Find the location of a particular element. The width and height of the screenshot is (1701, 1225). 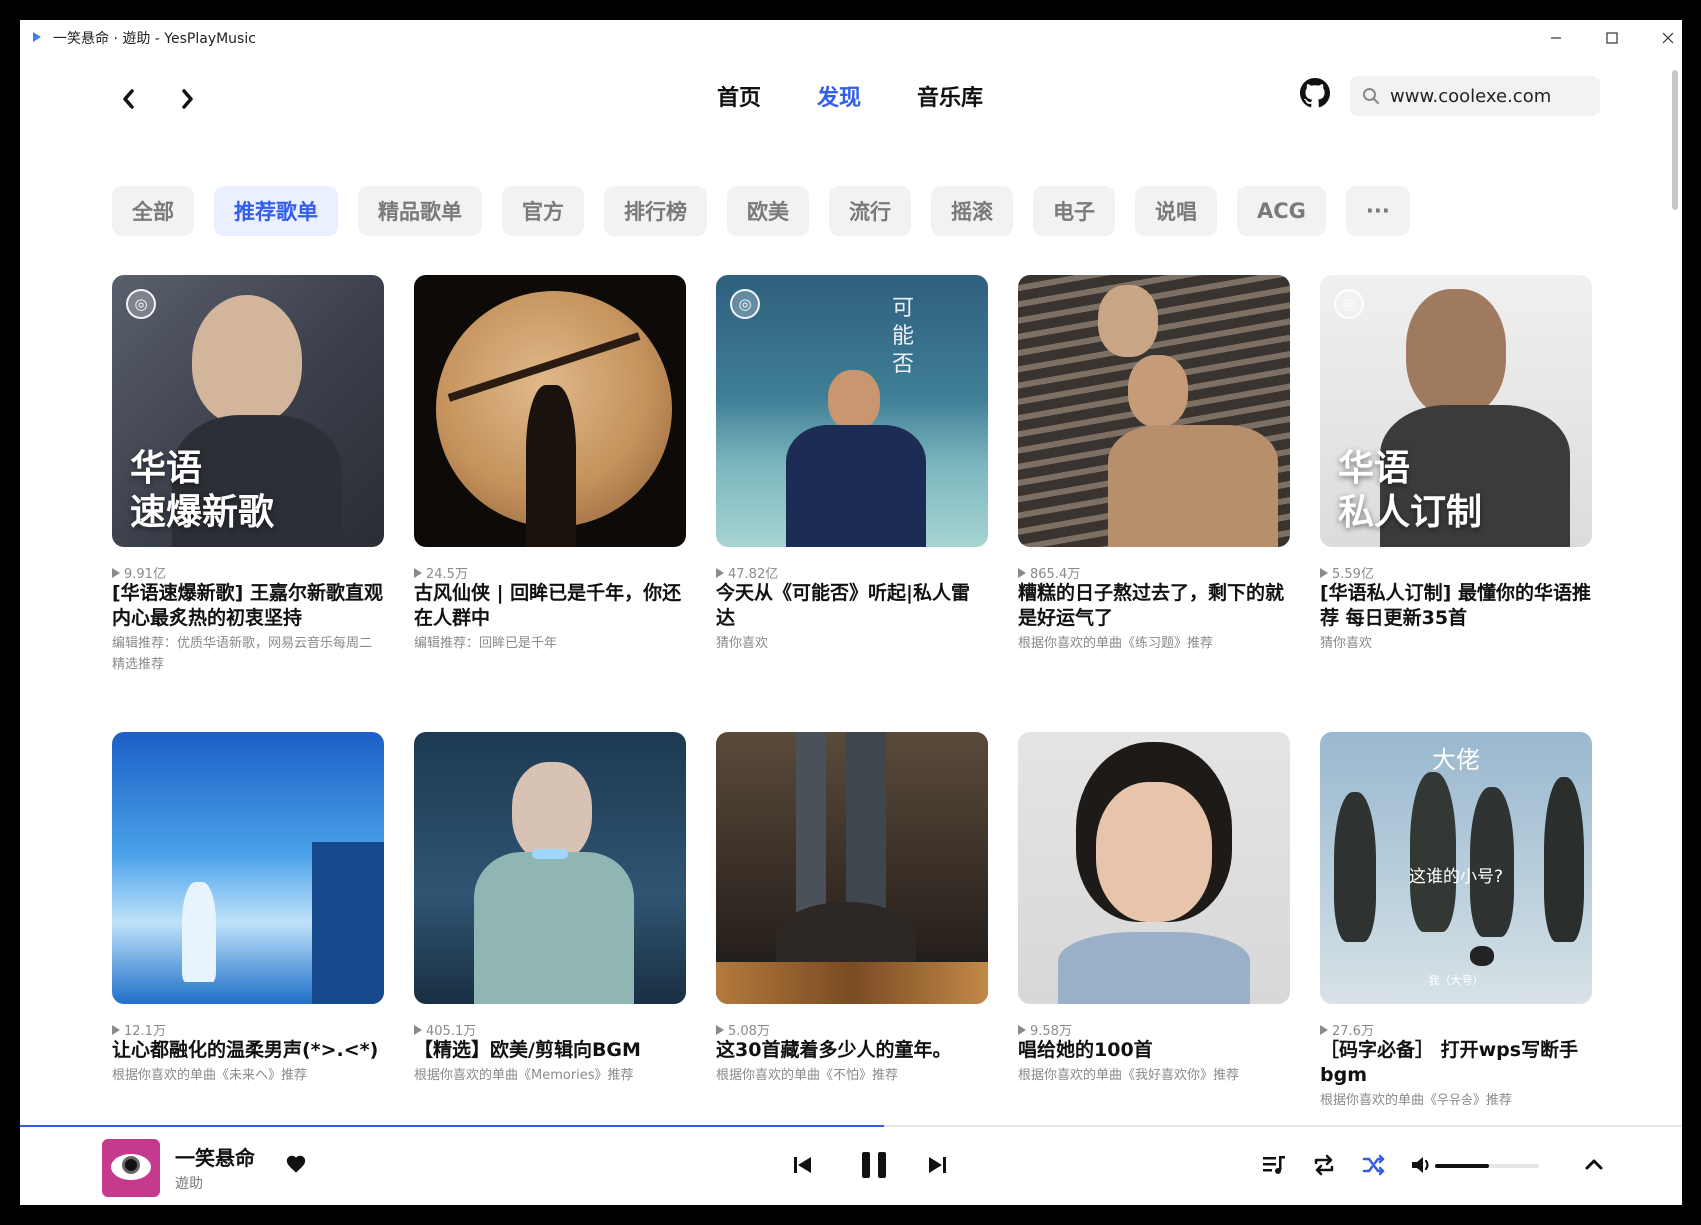

playlist-card: 12.1万 让心都融化的温柔男声(*>.<*) 根据你喜欢的单曲《未来へ》推荐 is located at coordinates (248, 909).